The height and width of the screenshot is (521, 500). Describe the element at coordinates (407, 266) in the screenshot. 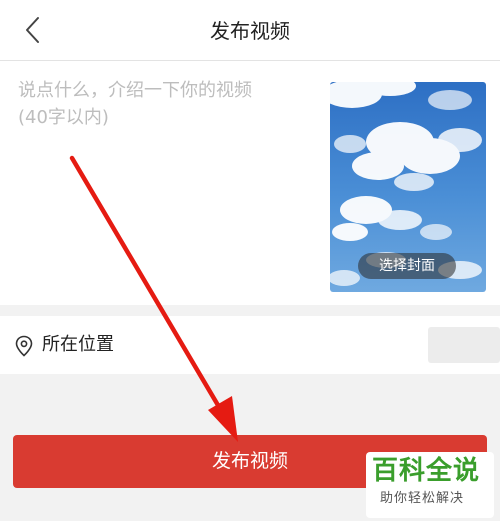

I see `select-cover-button: 选择封面` at that location.